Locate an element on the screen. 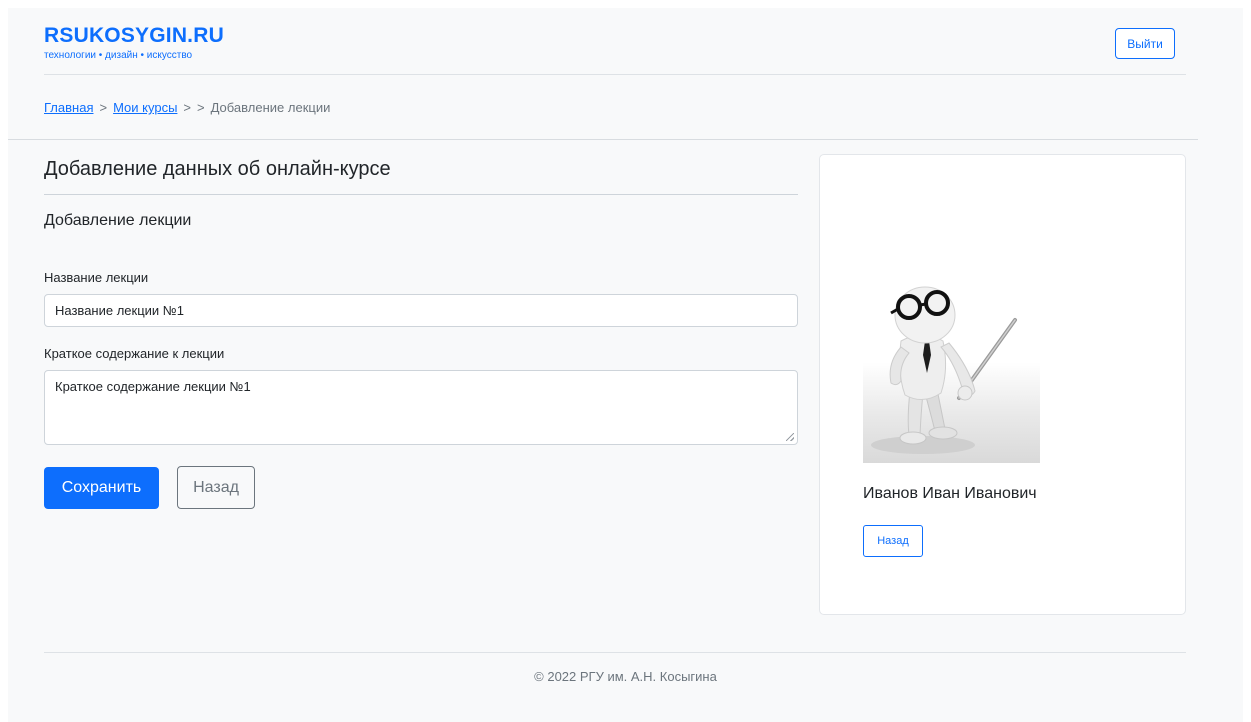  lecture-summary-value: Краткое содержание лекции №1 is located at coordinates (153, 386).